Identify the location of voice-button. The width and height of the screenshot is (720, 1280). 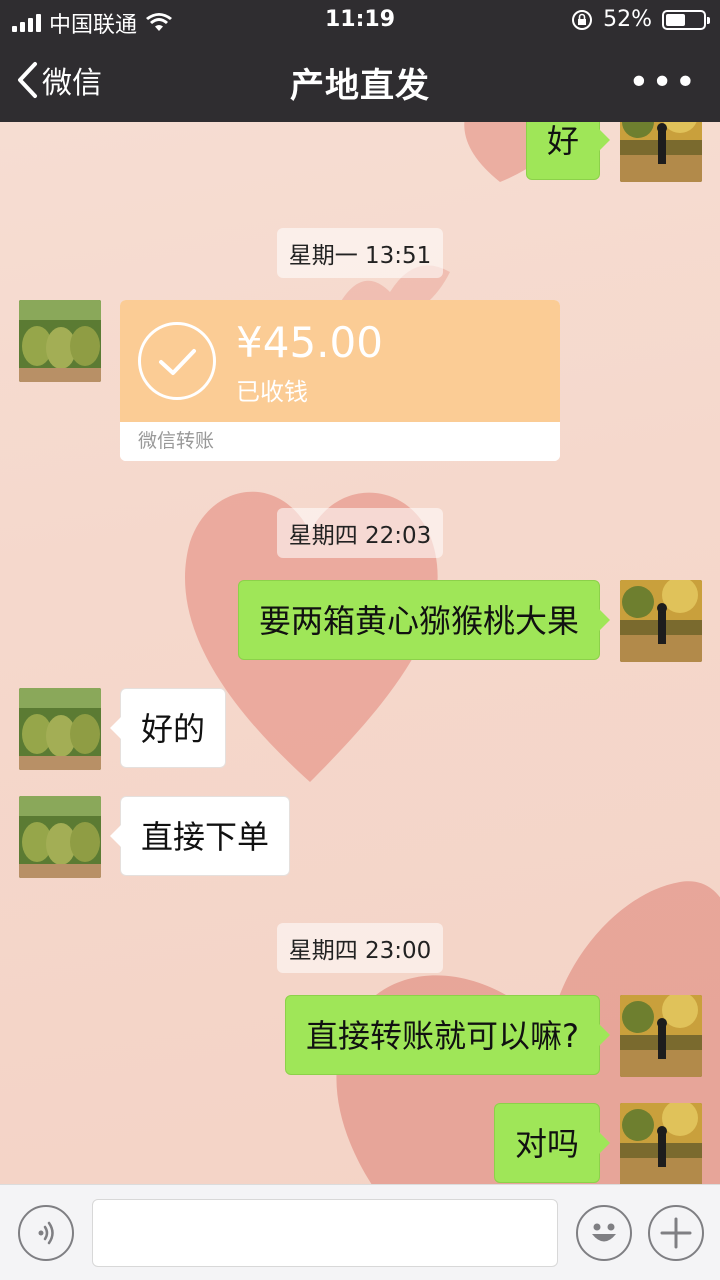
(46, 1233).